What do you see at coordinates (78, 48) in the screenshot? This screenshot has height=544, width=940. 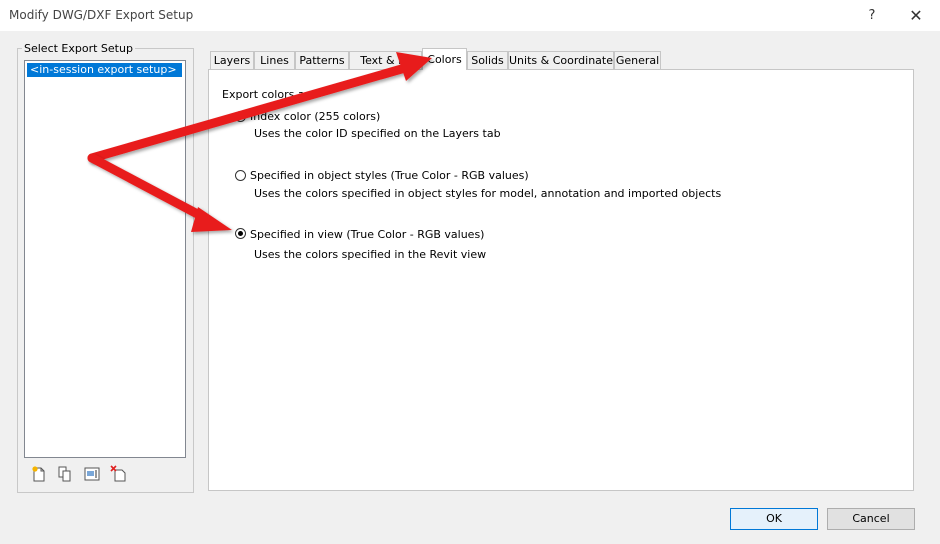 I see `export-setup-group-label: Select Export Setup` at bounding box center [78, 48].